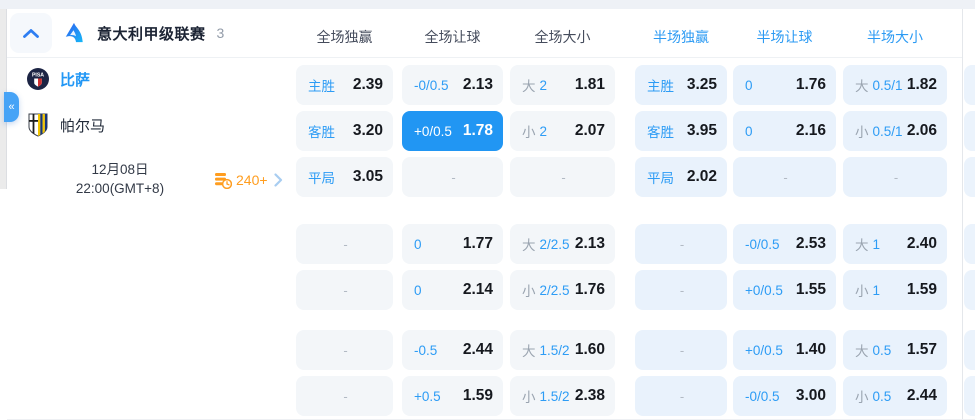 This screenshot has width=975, height=420. I want to click on more-markets-count: 240+, so click(252, 180).